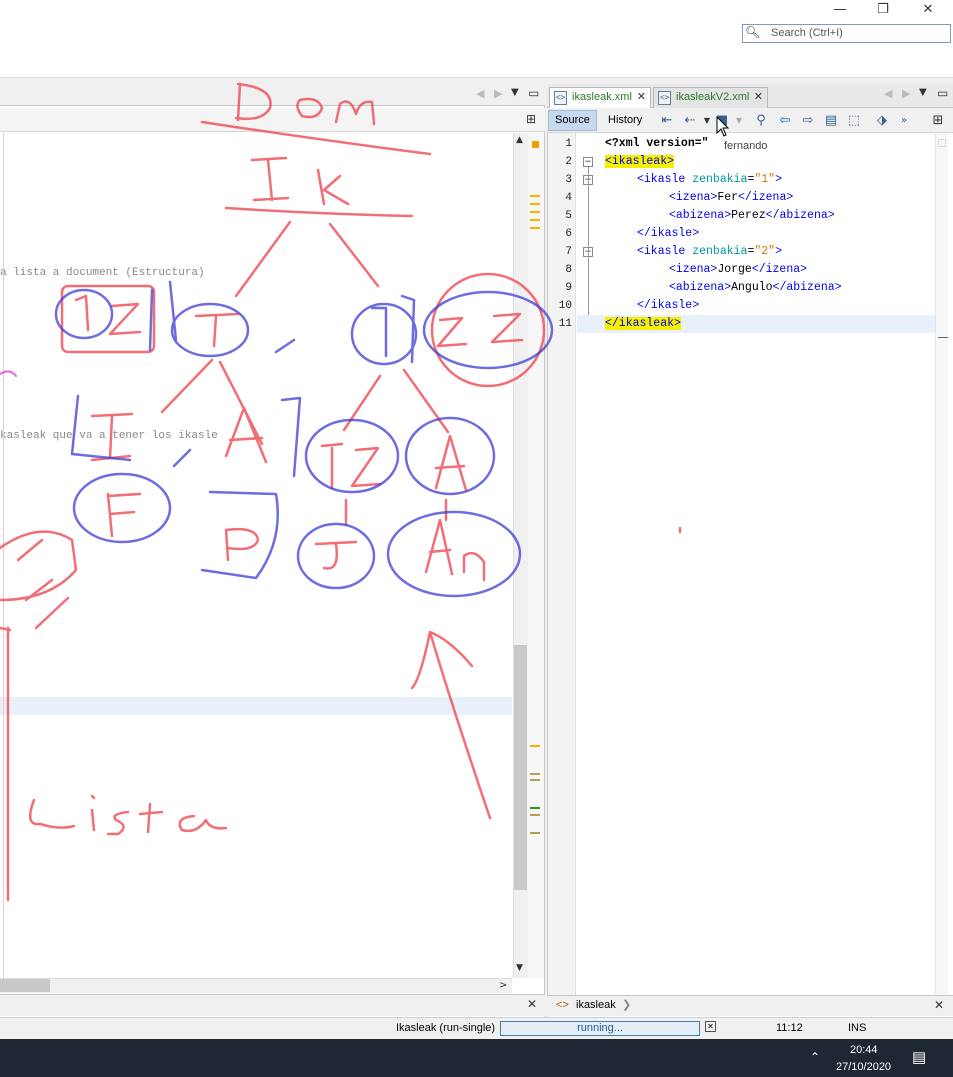 This screenshot has width=953, height=1077. What do you see at coordinates (640, 161) in the screenshot?
I see `root-open-tag: <ikasleak>` at bounding box center [640, 161].